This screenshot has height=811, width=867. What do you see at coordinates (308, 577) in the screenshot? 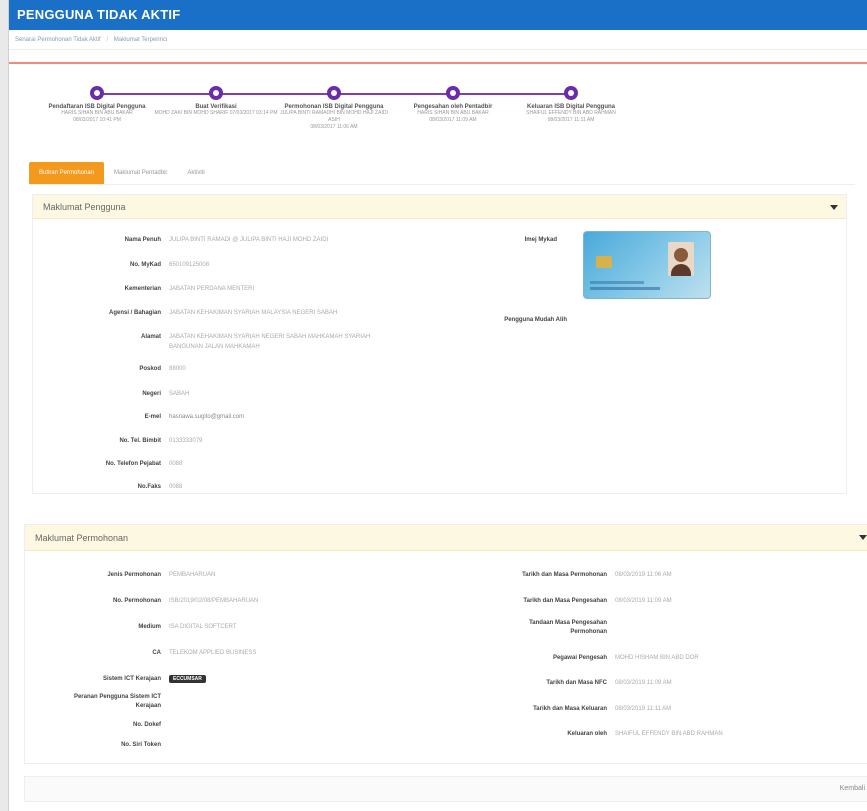
I see `field-tarikh-permohonan: Tarikh dan Masa Permohonan` at bounding box center [308, 577].